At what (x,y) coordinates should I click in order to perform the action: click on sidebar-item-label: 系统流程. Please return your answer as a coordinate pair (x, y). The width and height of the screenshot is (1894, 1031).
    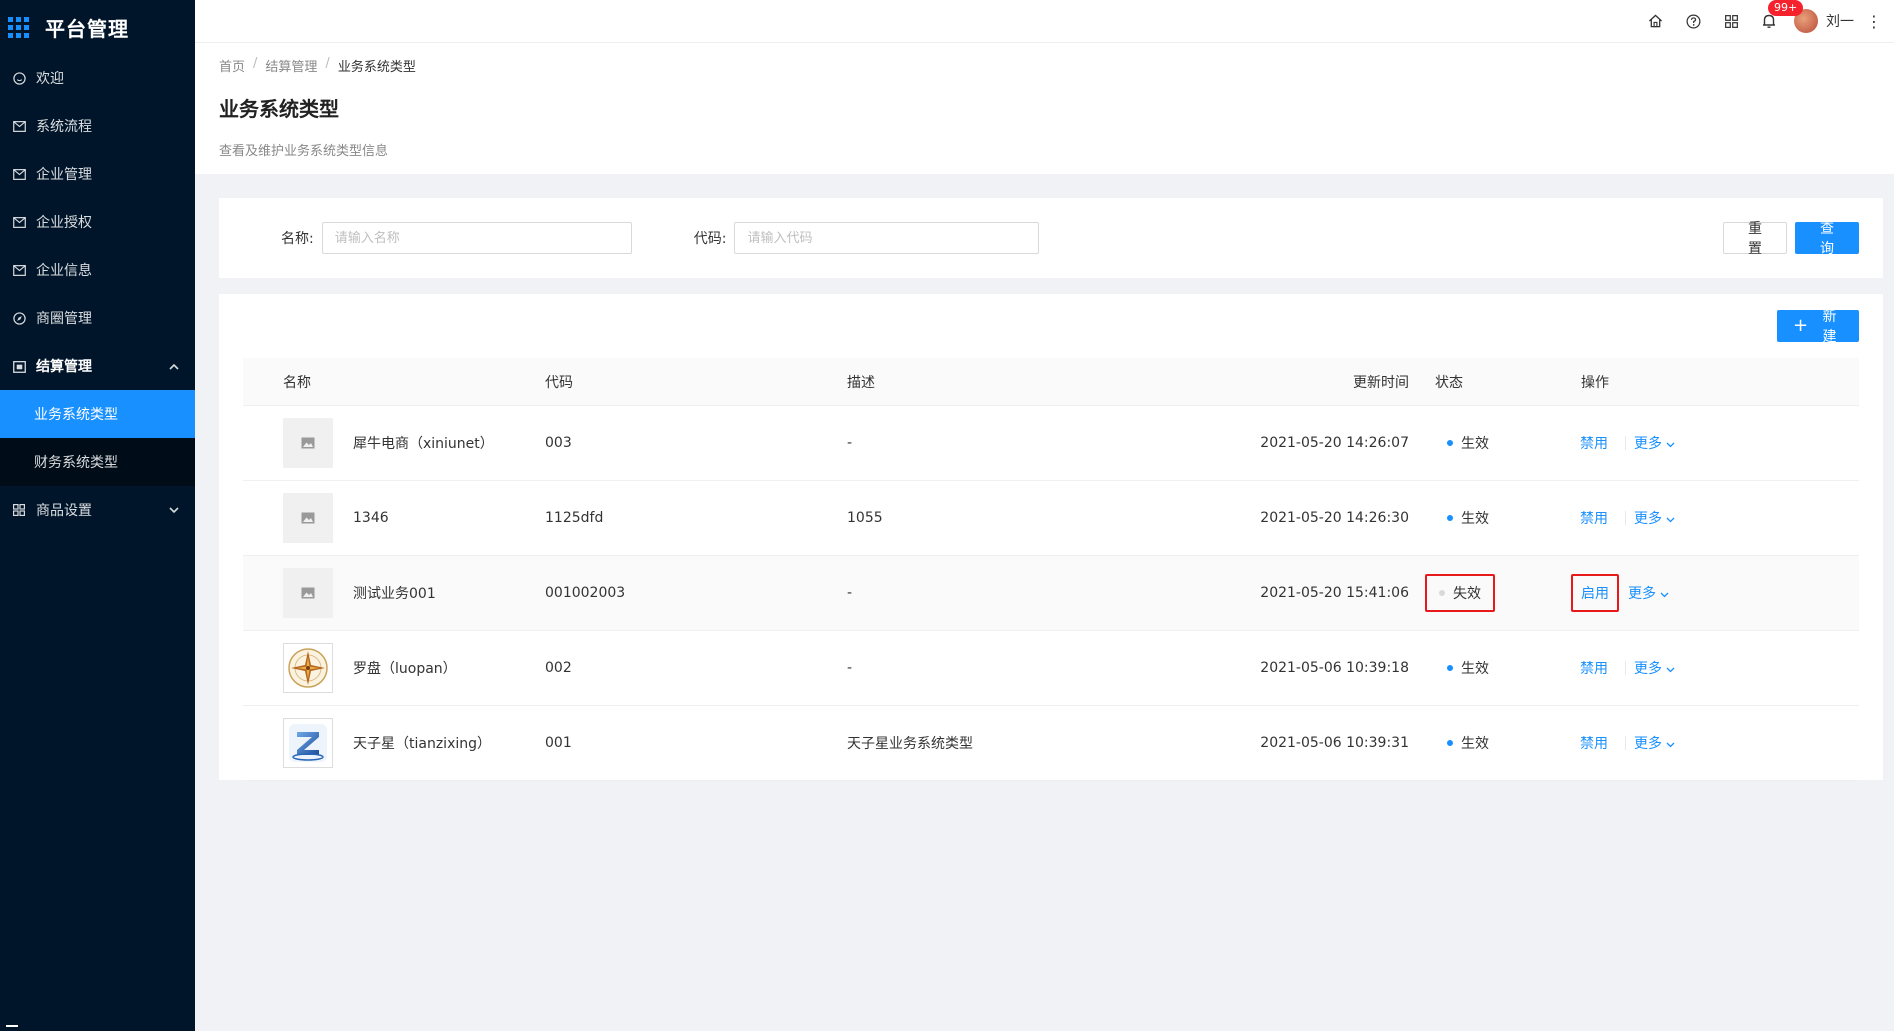
    Looking at the image, I should click on (64, 127).